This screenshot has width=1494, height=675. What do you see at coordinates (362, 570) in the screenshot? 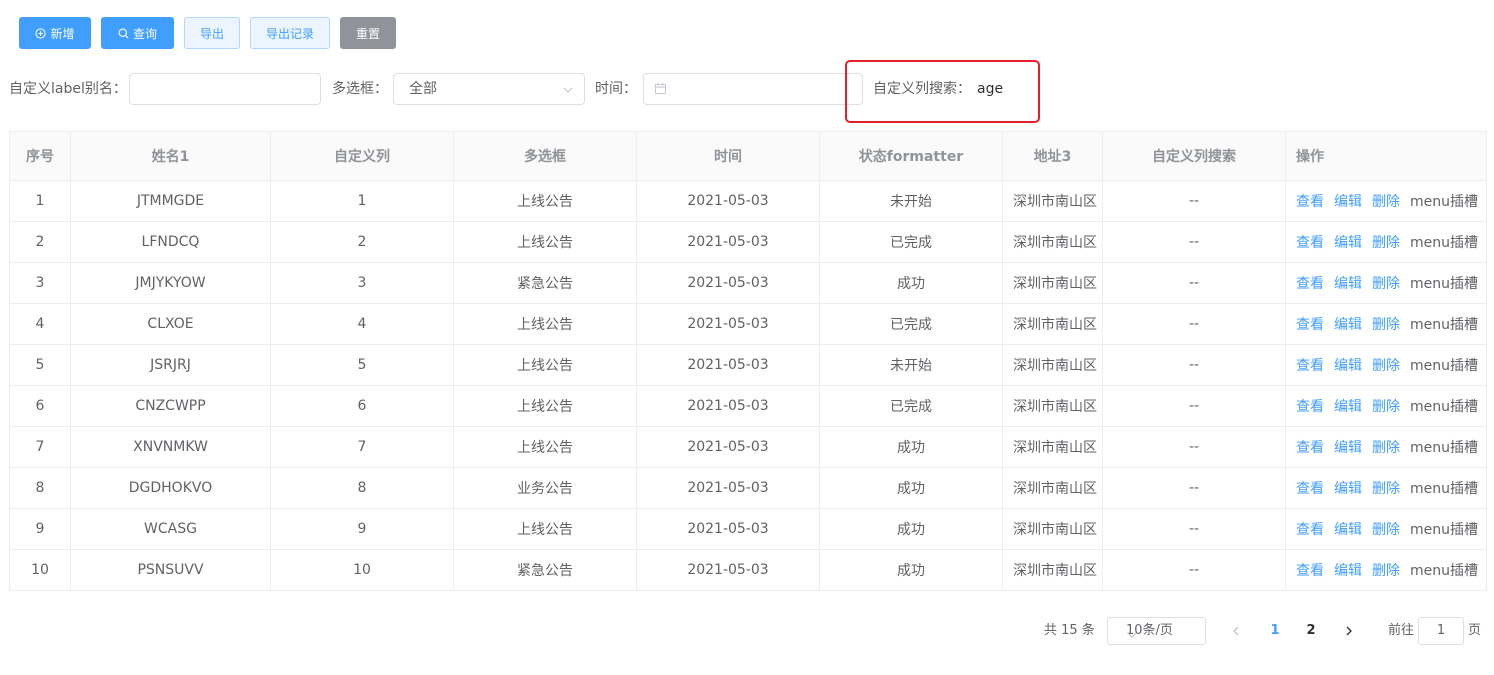
I see `cell-custom-column: 10` at bounding box center [362, 570].